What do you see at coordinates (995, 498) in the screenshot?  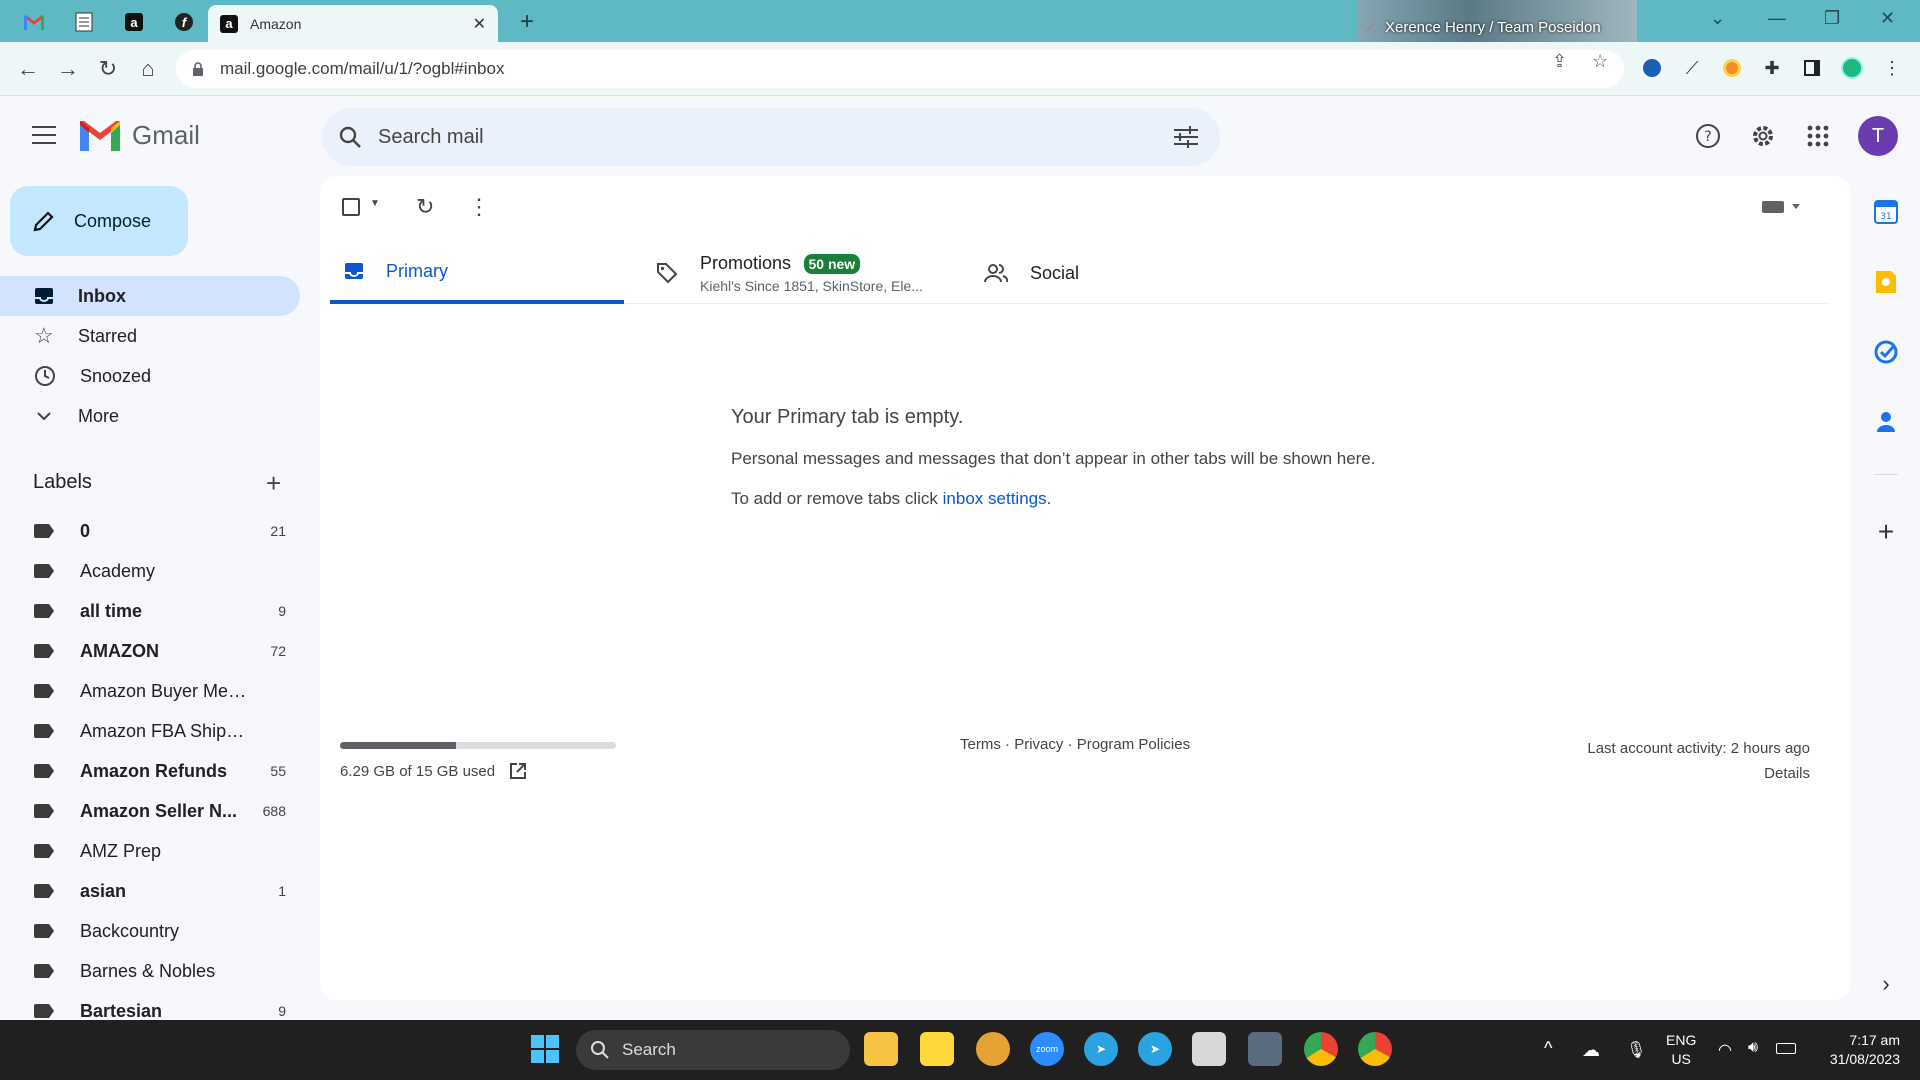 I see `inbox-settings-link: inbox settings` at bounding box center [995, 498].